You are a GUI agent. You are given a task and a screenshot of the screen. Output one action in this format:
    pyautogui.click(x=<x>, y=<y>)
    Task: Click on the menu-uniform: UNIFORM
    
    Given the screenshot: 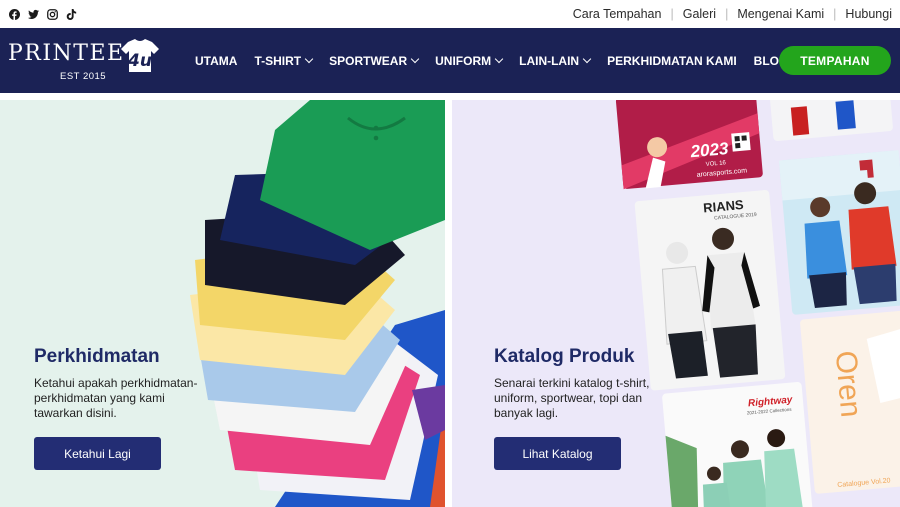 What is the action you would take?
    pyautogui.click(x=469, y=61)
    